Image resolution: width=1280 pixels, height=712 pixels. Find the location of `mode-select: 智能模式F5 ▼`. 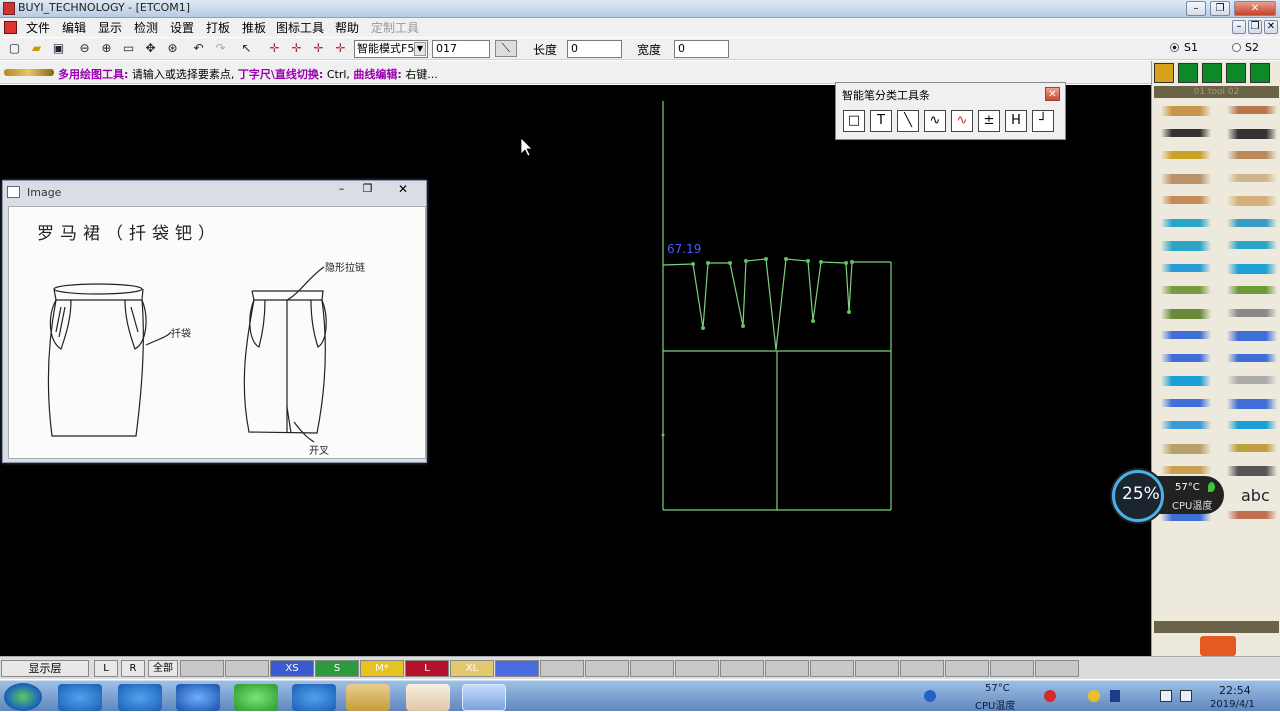

mode-select: 智能模式F5 ▼ is located at coordinates (391, 49).